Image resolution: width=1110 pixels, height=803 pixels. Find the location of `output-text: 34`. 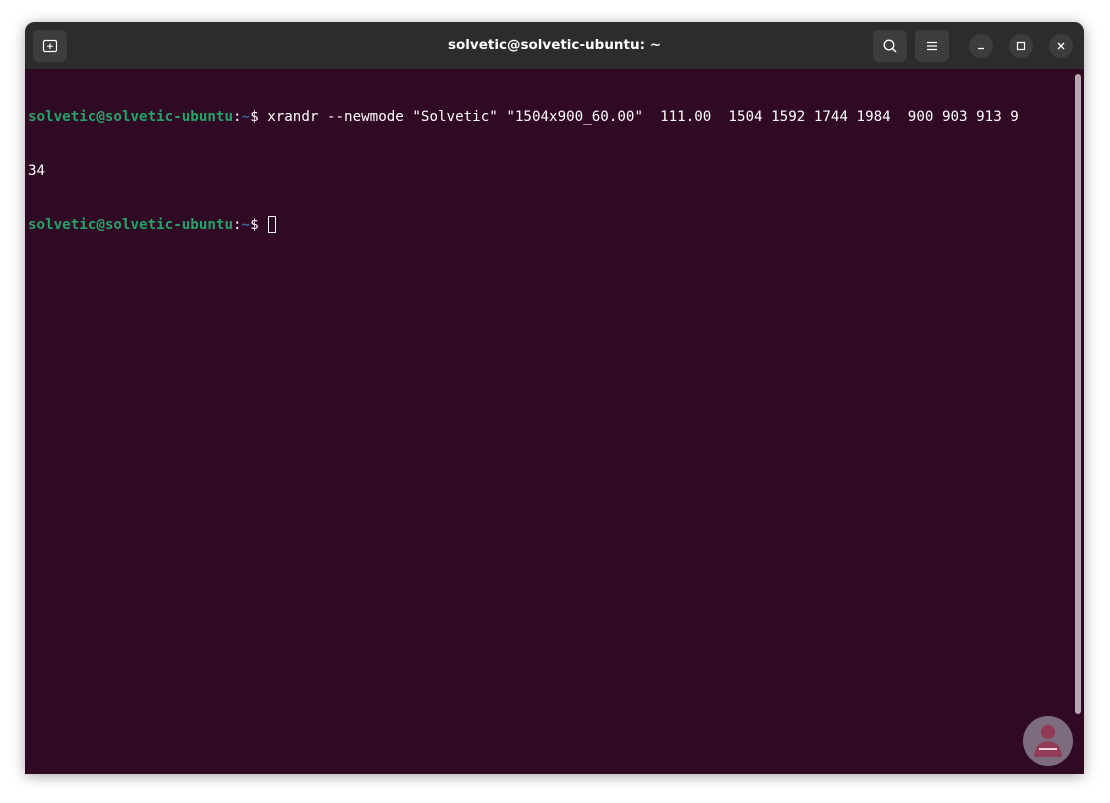

output-text: 34 is located at coordinates (37, 171).